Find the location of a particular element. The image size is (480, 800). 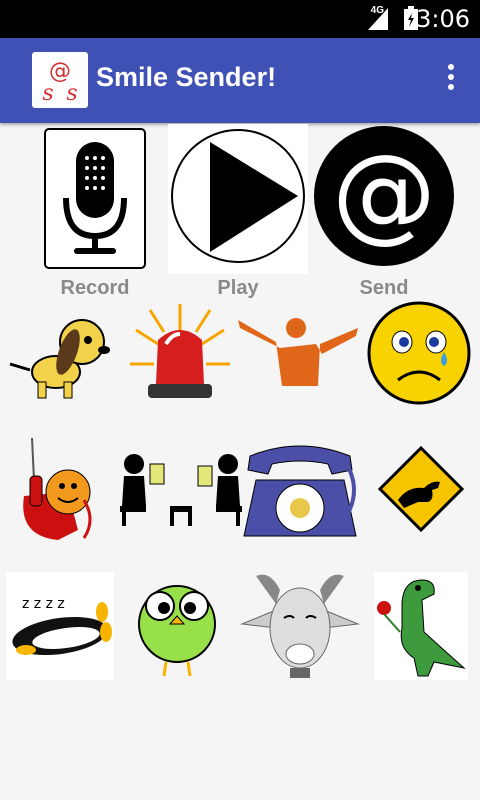

smile-dog is located at coordinates (61, 356).